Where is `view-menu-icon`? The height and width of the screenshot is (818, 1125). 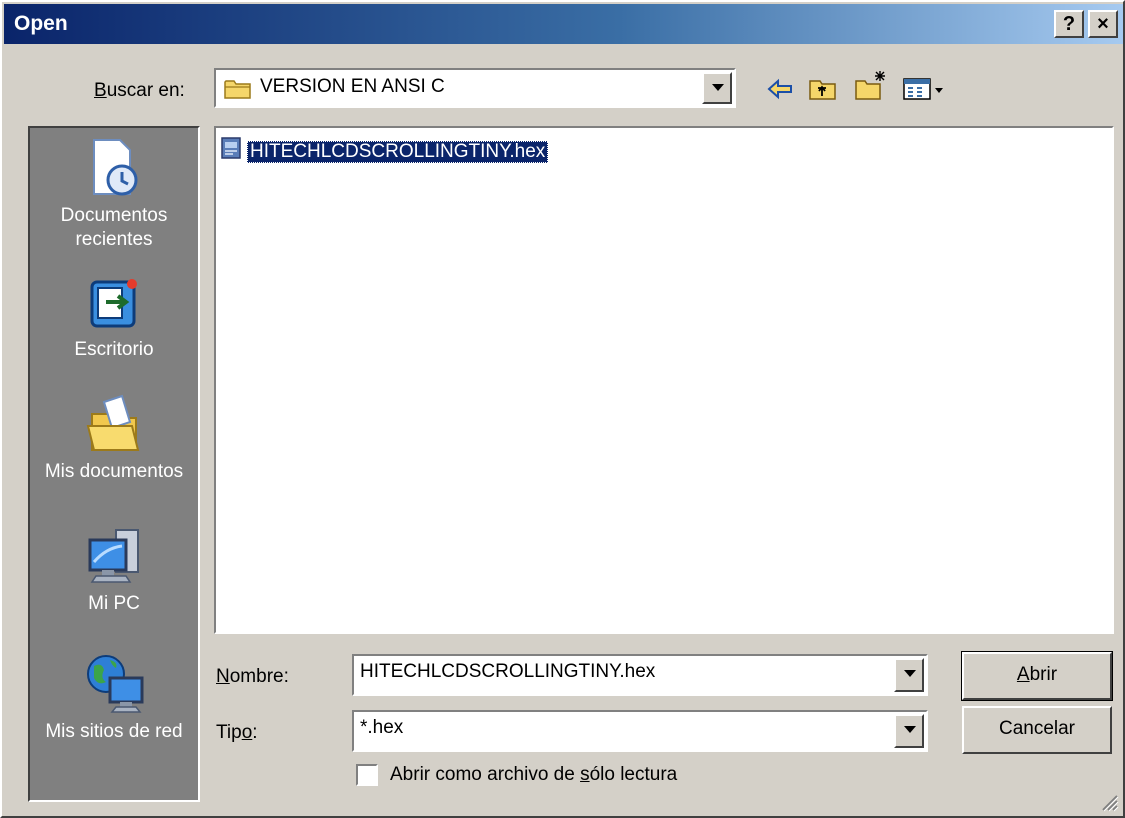
view-menu-icon is located at coordinates (924, 89).